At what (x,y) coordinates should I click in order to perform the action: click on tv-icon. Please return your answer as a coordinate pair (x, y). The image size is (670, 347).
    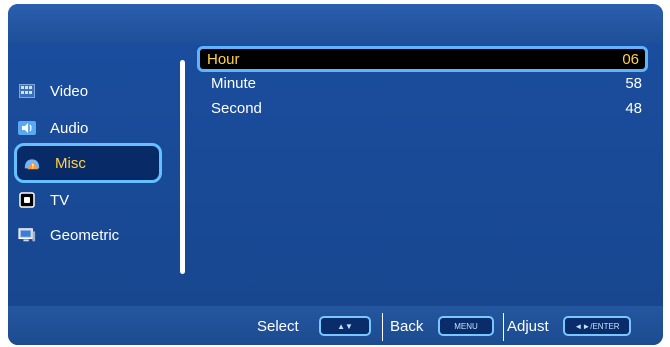
    Looking at the image, I should click on (27, 200).